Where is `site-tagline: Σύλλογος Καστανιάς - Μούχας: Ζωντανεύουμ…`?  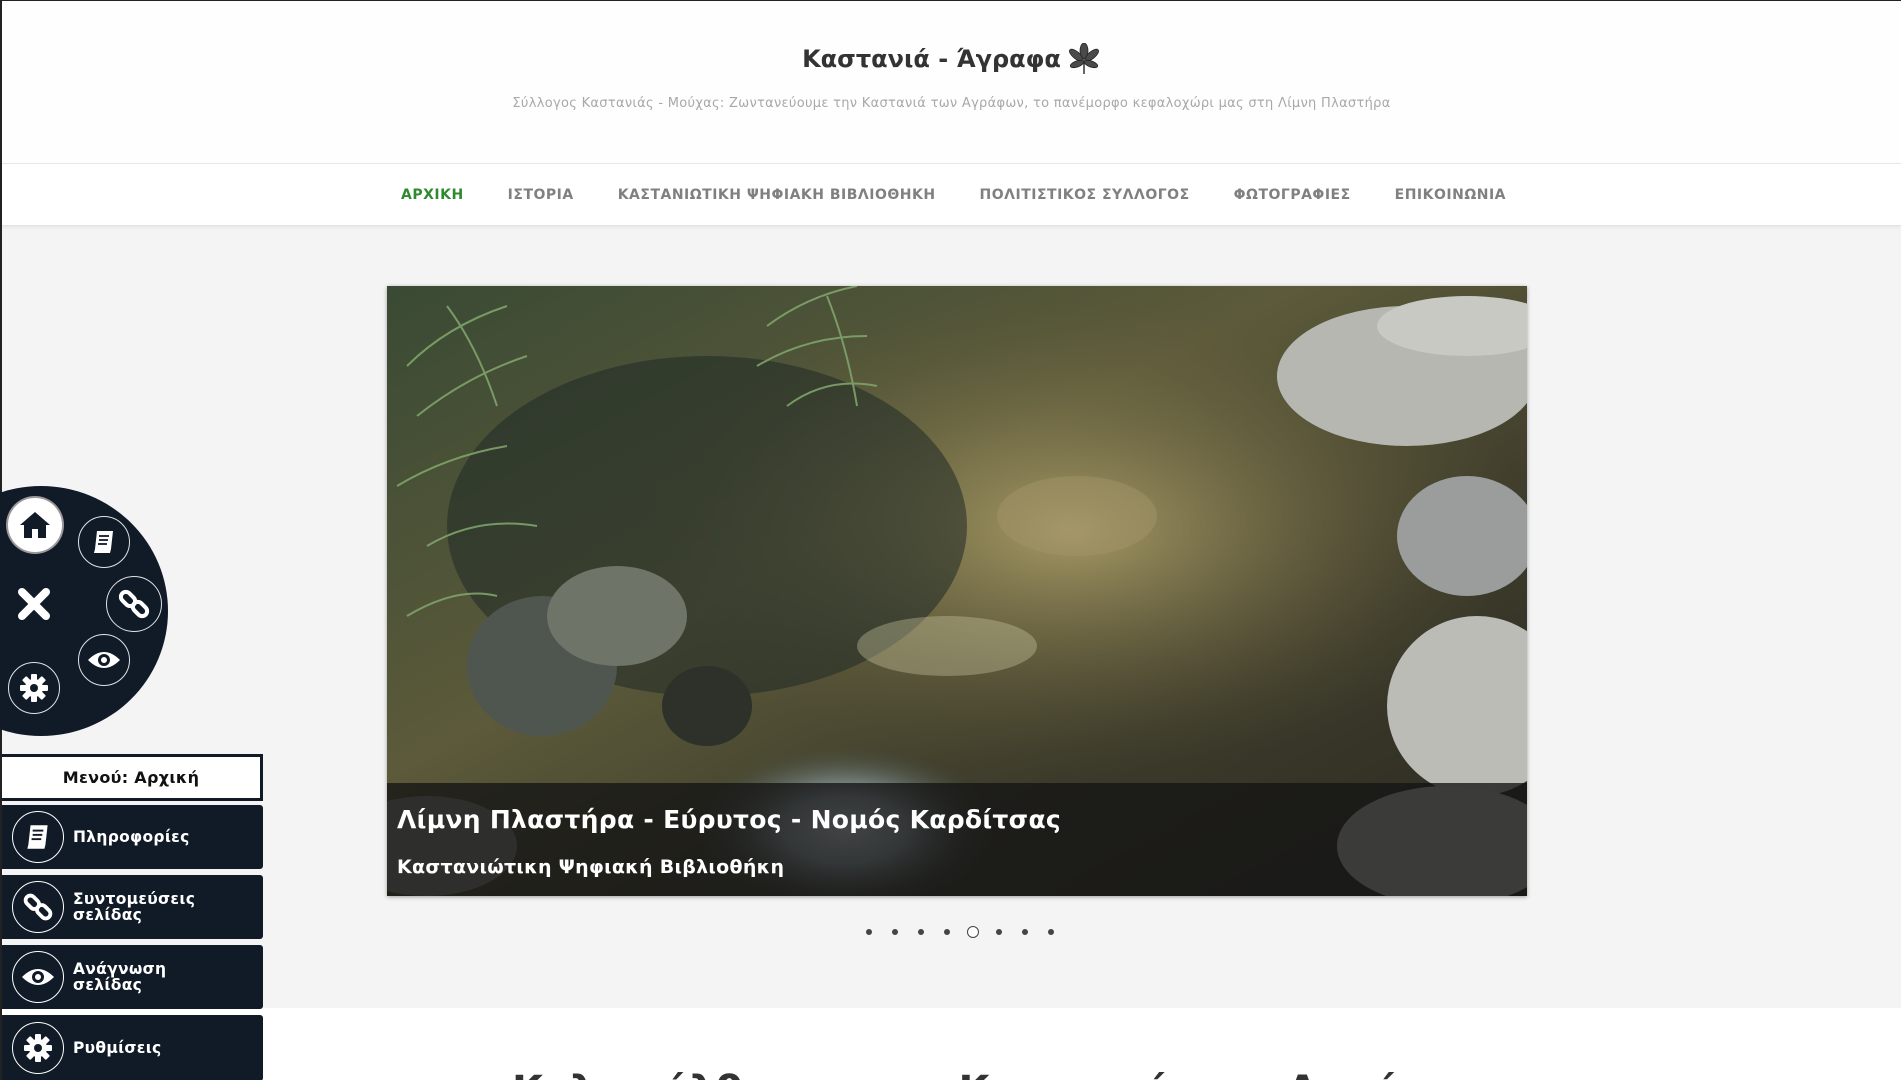
site-tagline: Σύλλογος Καστανιάς - Μούχας: Ζωντανεύουμ… is located at coordinates (951, 103).